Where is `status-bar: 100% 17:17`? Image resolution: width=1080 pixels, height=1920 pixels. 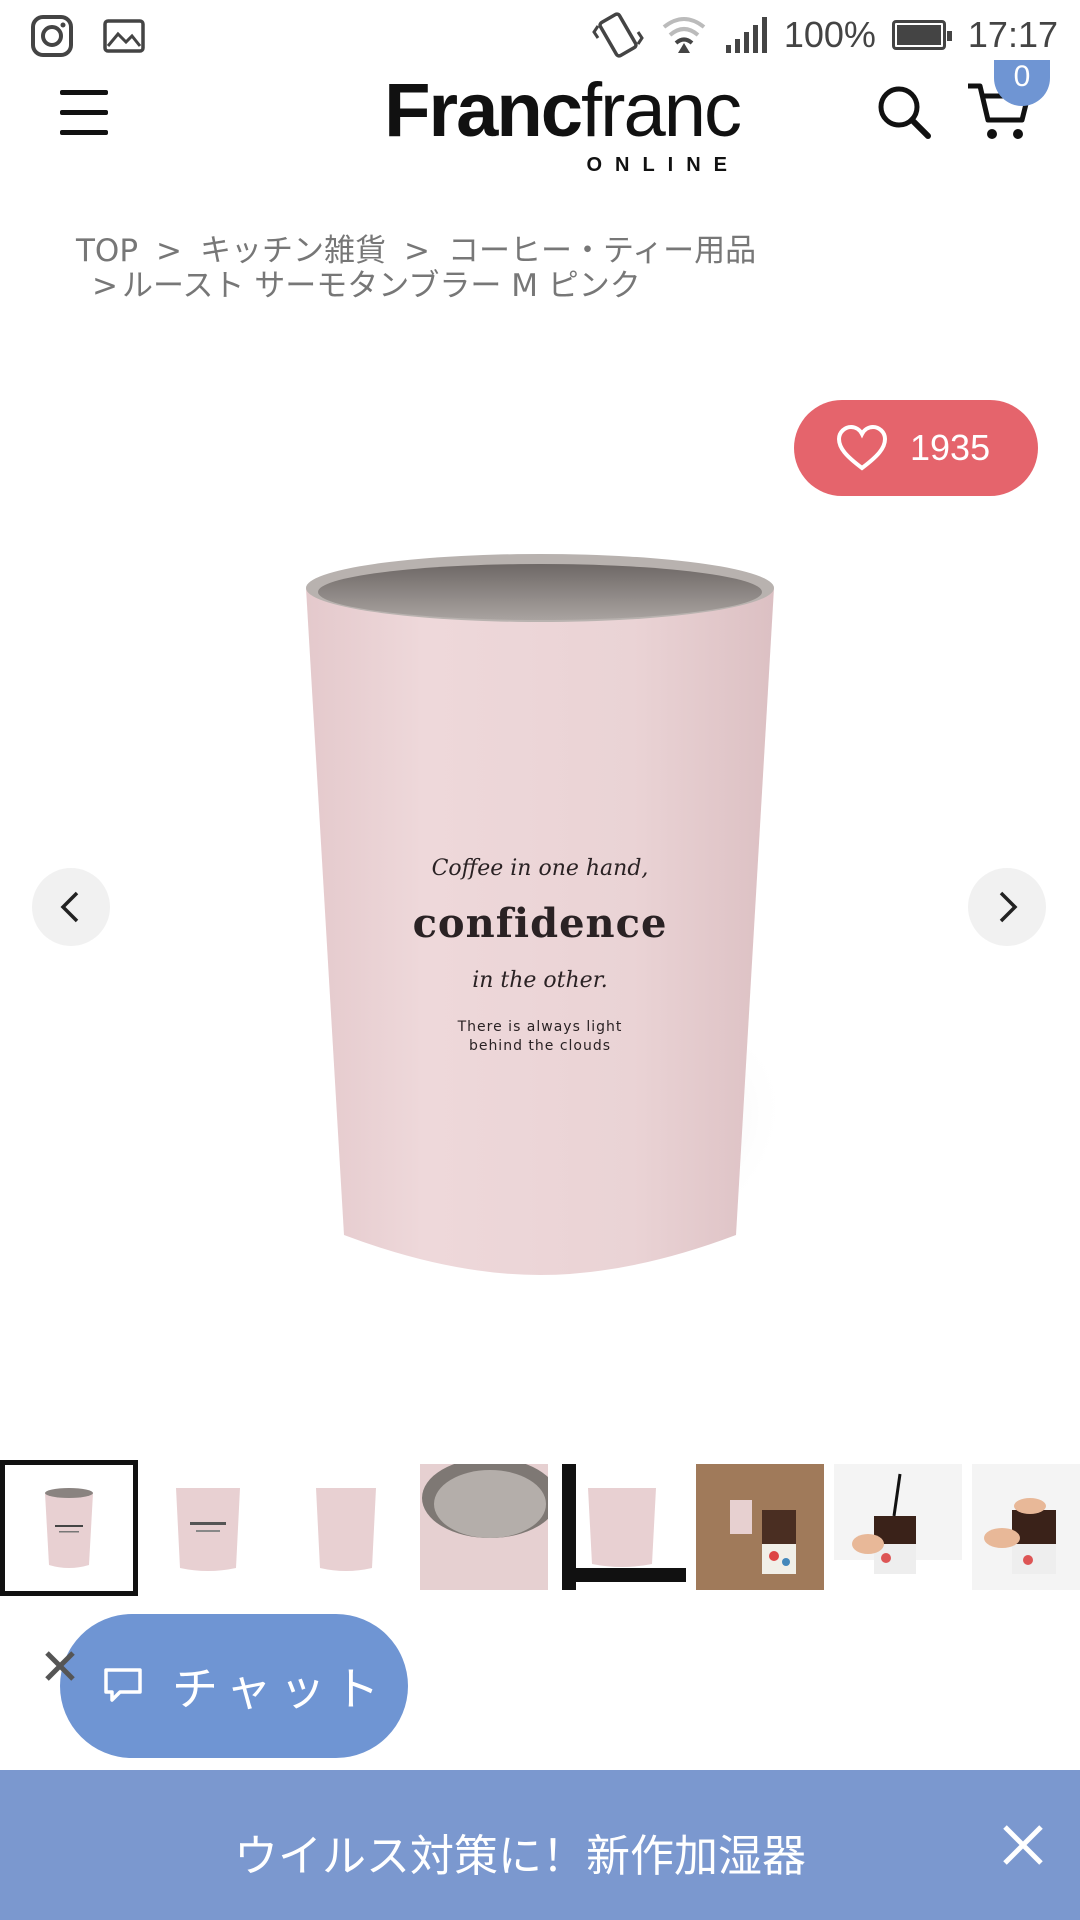
status-bar: 100% 17:17 is located at coordinates (540, 36).